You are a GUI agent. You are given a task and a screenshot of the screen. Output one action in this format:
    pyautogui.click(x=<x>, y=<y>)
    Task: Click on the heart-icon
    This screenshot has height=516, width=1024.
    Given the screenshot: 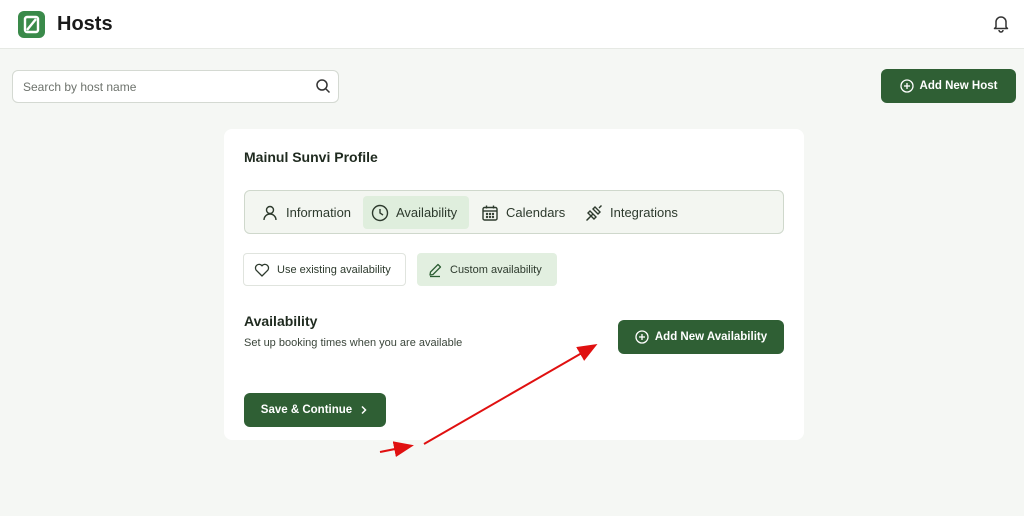 What is the action you would take?
    pyautogui.click(x=262, y=270)
    